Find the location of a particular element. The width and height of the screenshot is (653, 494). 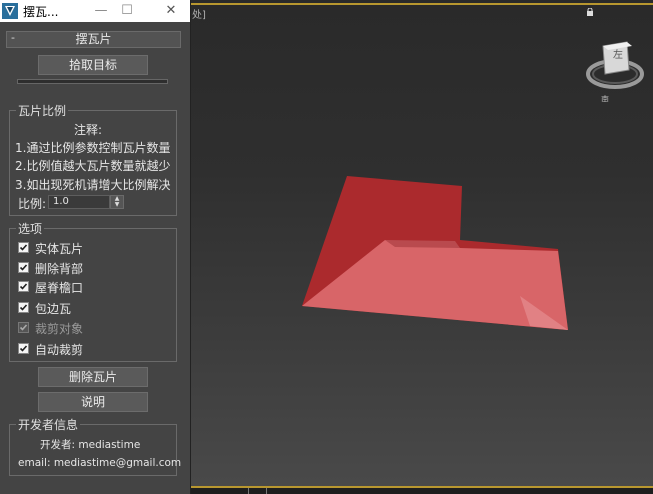

auto-clip-checkbox is located at coordinates (23, 348).